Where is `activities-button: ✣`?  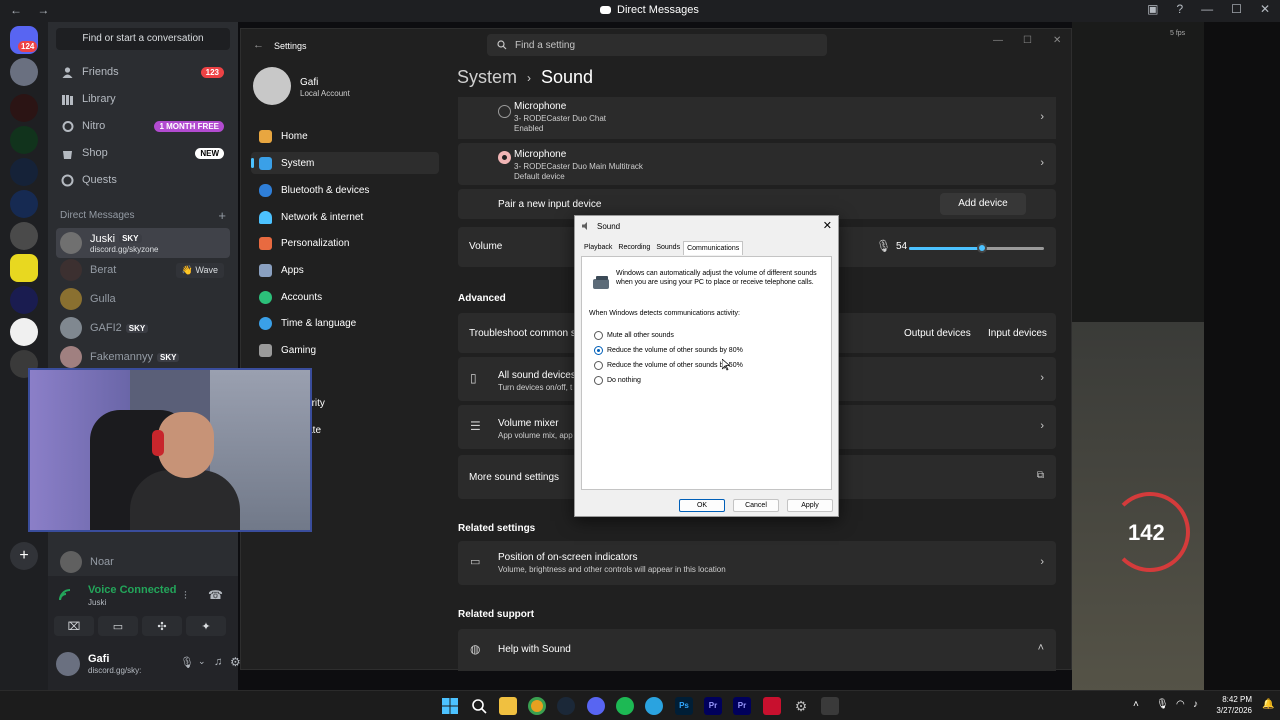 activities-button: ✣ is located at coordinates (162, 626).